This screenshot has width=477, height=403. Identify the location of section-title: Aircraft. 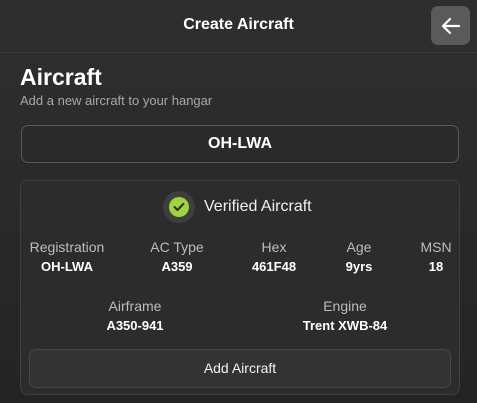
(61, 77).